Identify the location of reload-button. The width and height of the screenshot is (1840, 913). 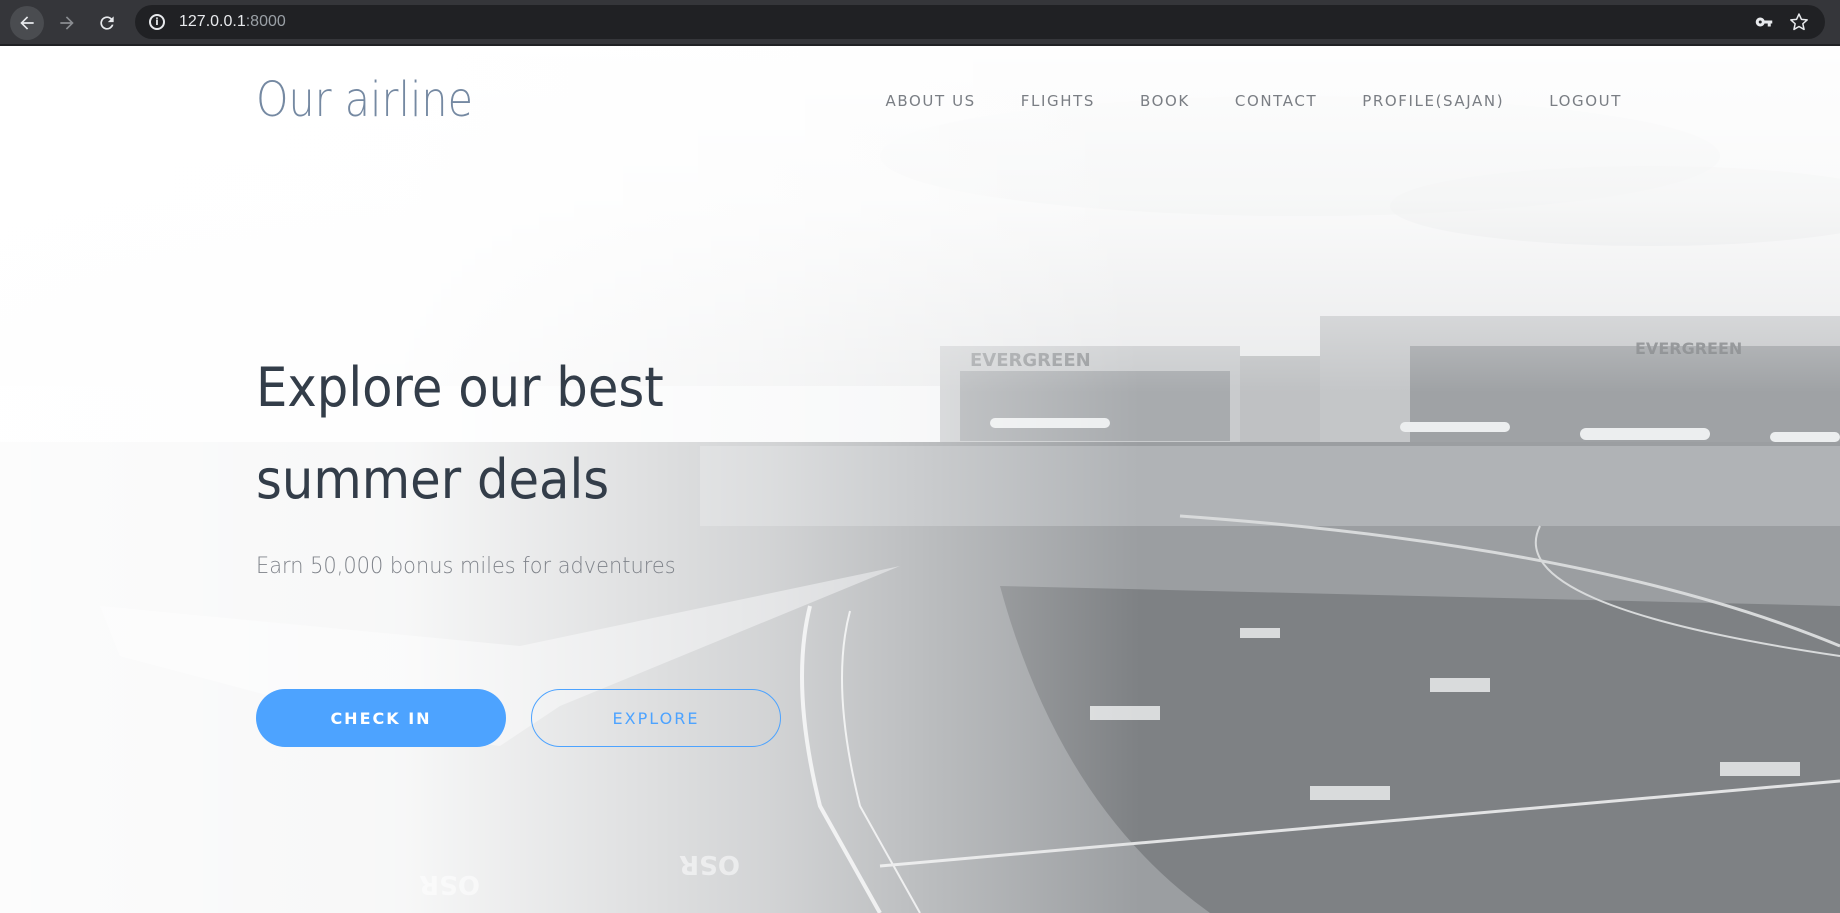
(107, 23).